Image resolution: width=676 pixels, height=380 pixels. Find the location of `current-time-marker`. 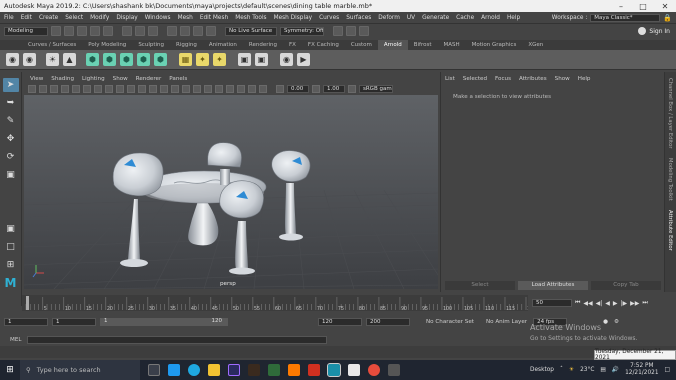

current-time-marker is located at coordinates (27, 303).